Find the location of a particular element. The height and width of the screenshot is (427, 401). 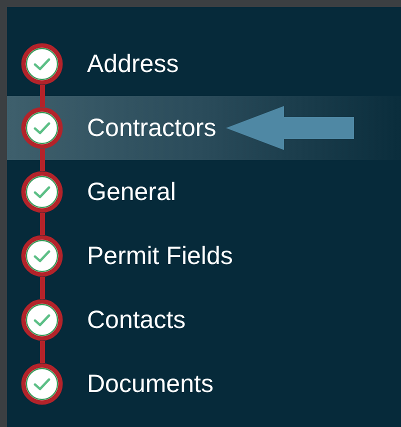

step-label: Contractors is located at coordinates (151, 128).